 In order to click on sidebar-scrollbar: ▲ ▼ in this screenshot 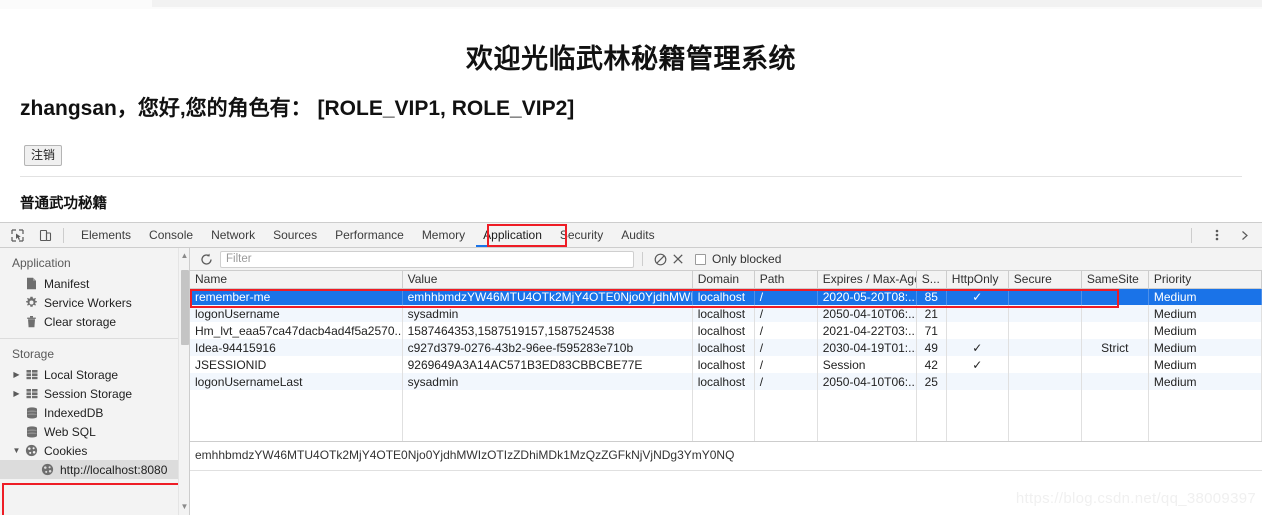, I will do `click(183, 381)`.